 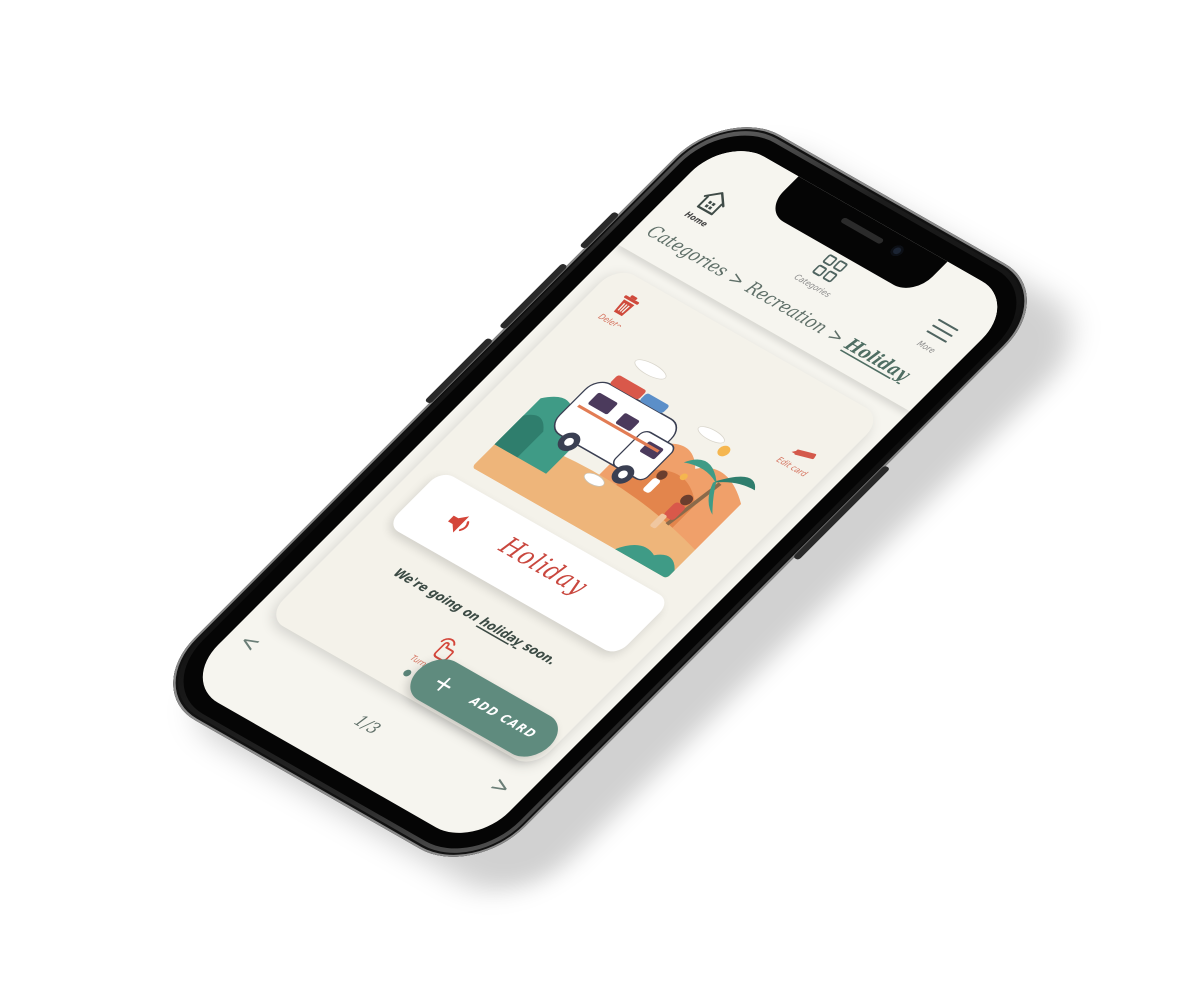 I want to click on more-button: More, so click(x=937, y=336).